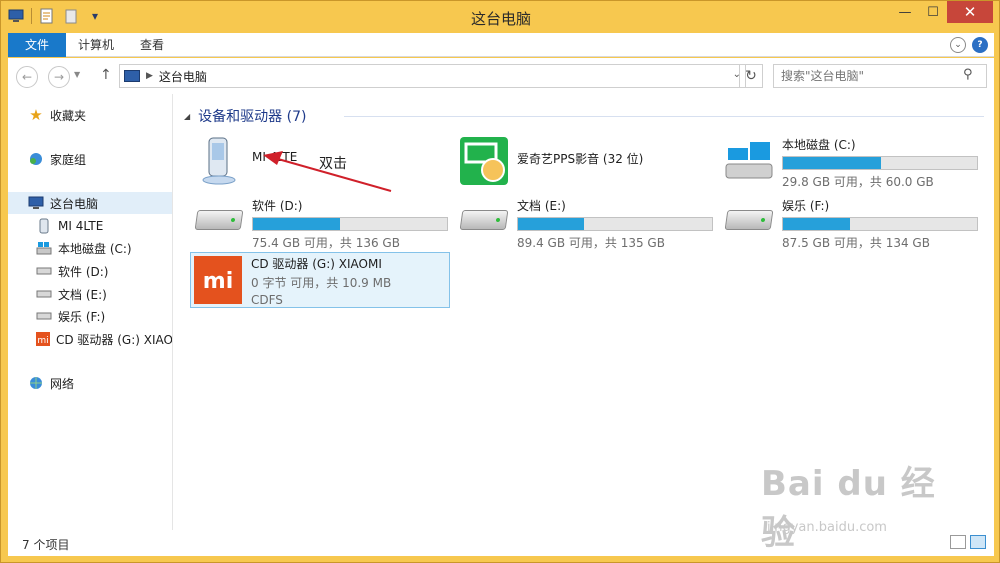 The height and width of the screenshot is (563, 1000). What do you see at coordinates (827, 527) in the screenshot?
I see `watermark-url: jingyan.baidu.com` at bounding box center [827, 527].